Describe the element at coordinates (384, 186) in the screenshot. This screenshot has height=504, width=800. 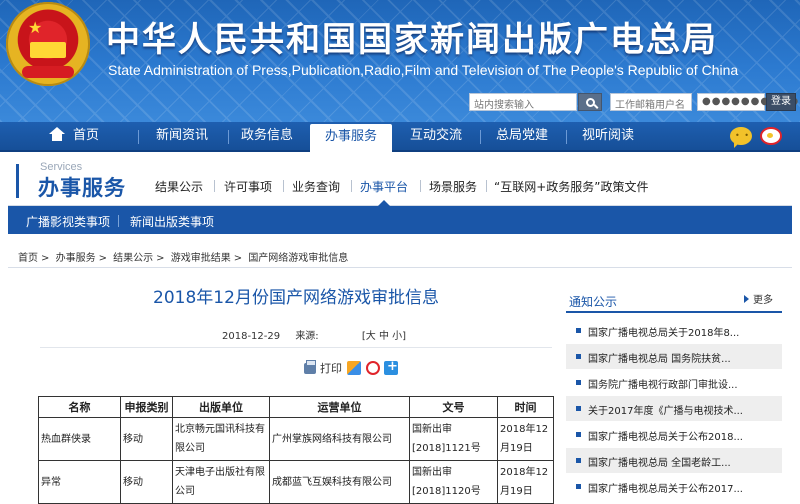
I see `sub-link-platform: 办事平台` at that location.